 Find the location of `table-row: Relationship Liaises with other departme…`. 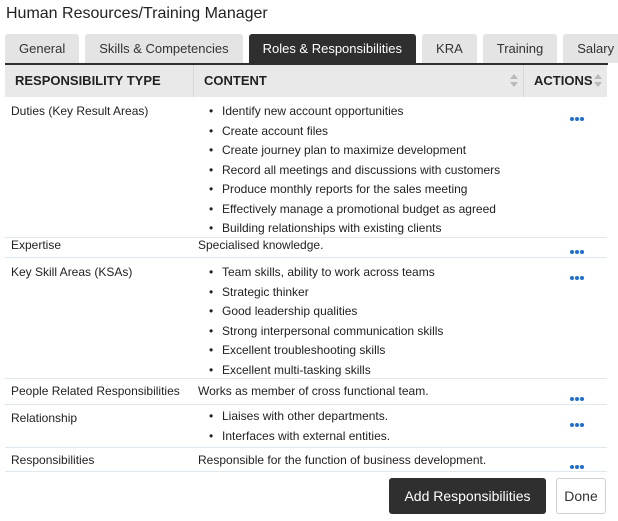

table-row: Relationship Liaises with other departme… is located at coordinates (306, 426).